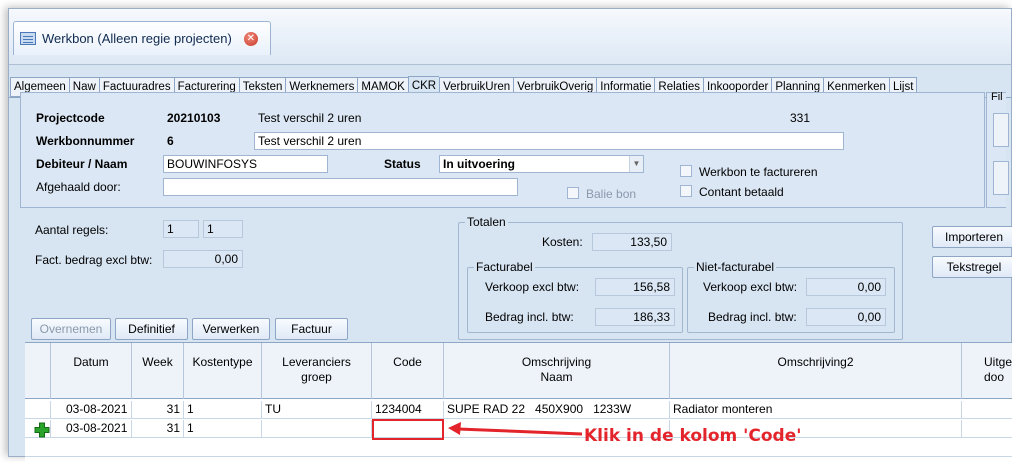 Image resolution: width=1012 pixels, height=462 pixels. Describe the element at coordinates (479, 164) in the screenshot. I see `status-value: In uitvoering` at that location.